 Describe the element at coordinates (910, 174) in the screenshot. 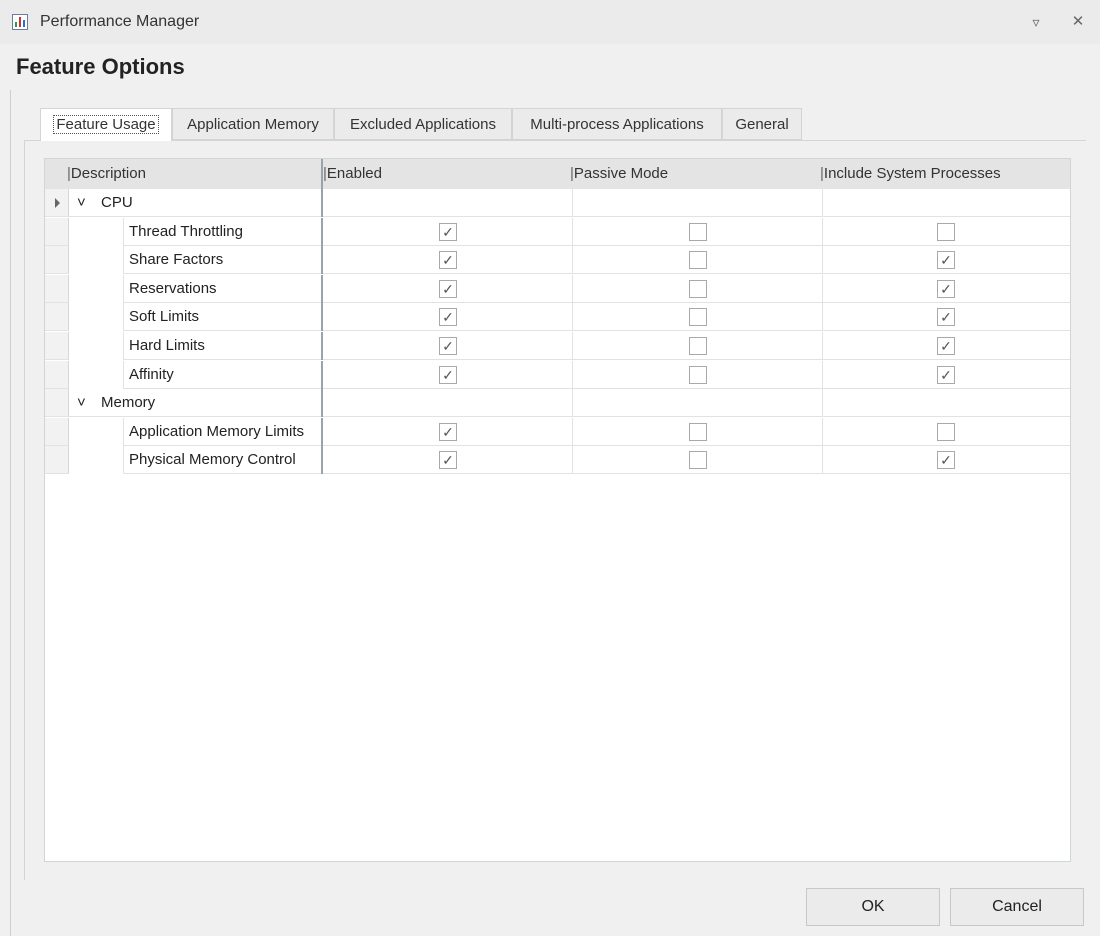

I see `column-header-include-system-processes: Include System Processes` at that location.